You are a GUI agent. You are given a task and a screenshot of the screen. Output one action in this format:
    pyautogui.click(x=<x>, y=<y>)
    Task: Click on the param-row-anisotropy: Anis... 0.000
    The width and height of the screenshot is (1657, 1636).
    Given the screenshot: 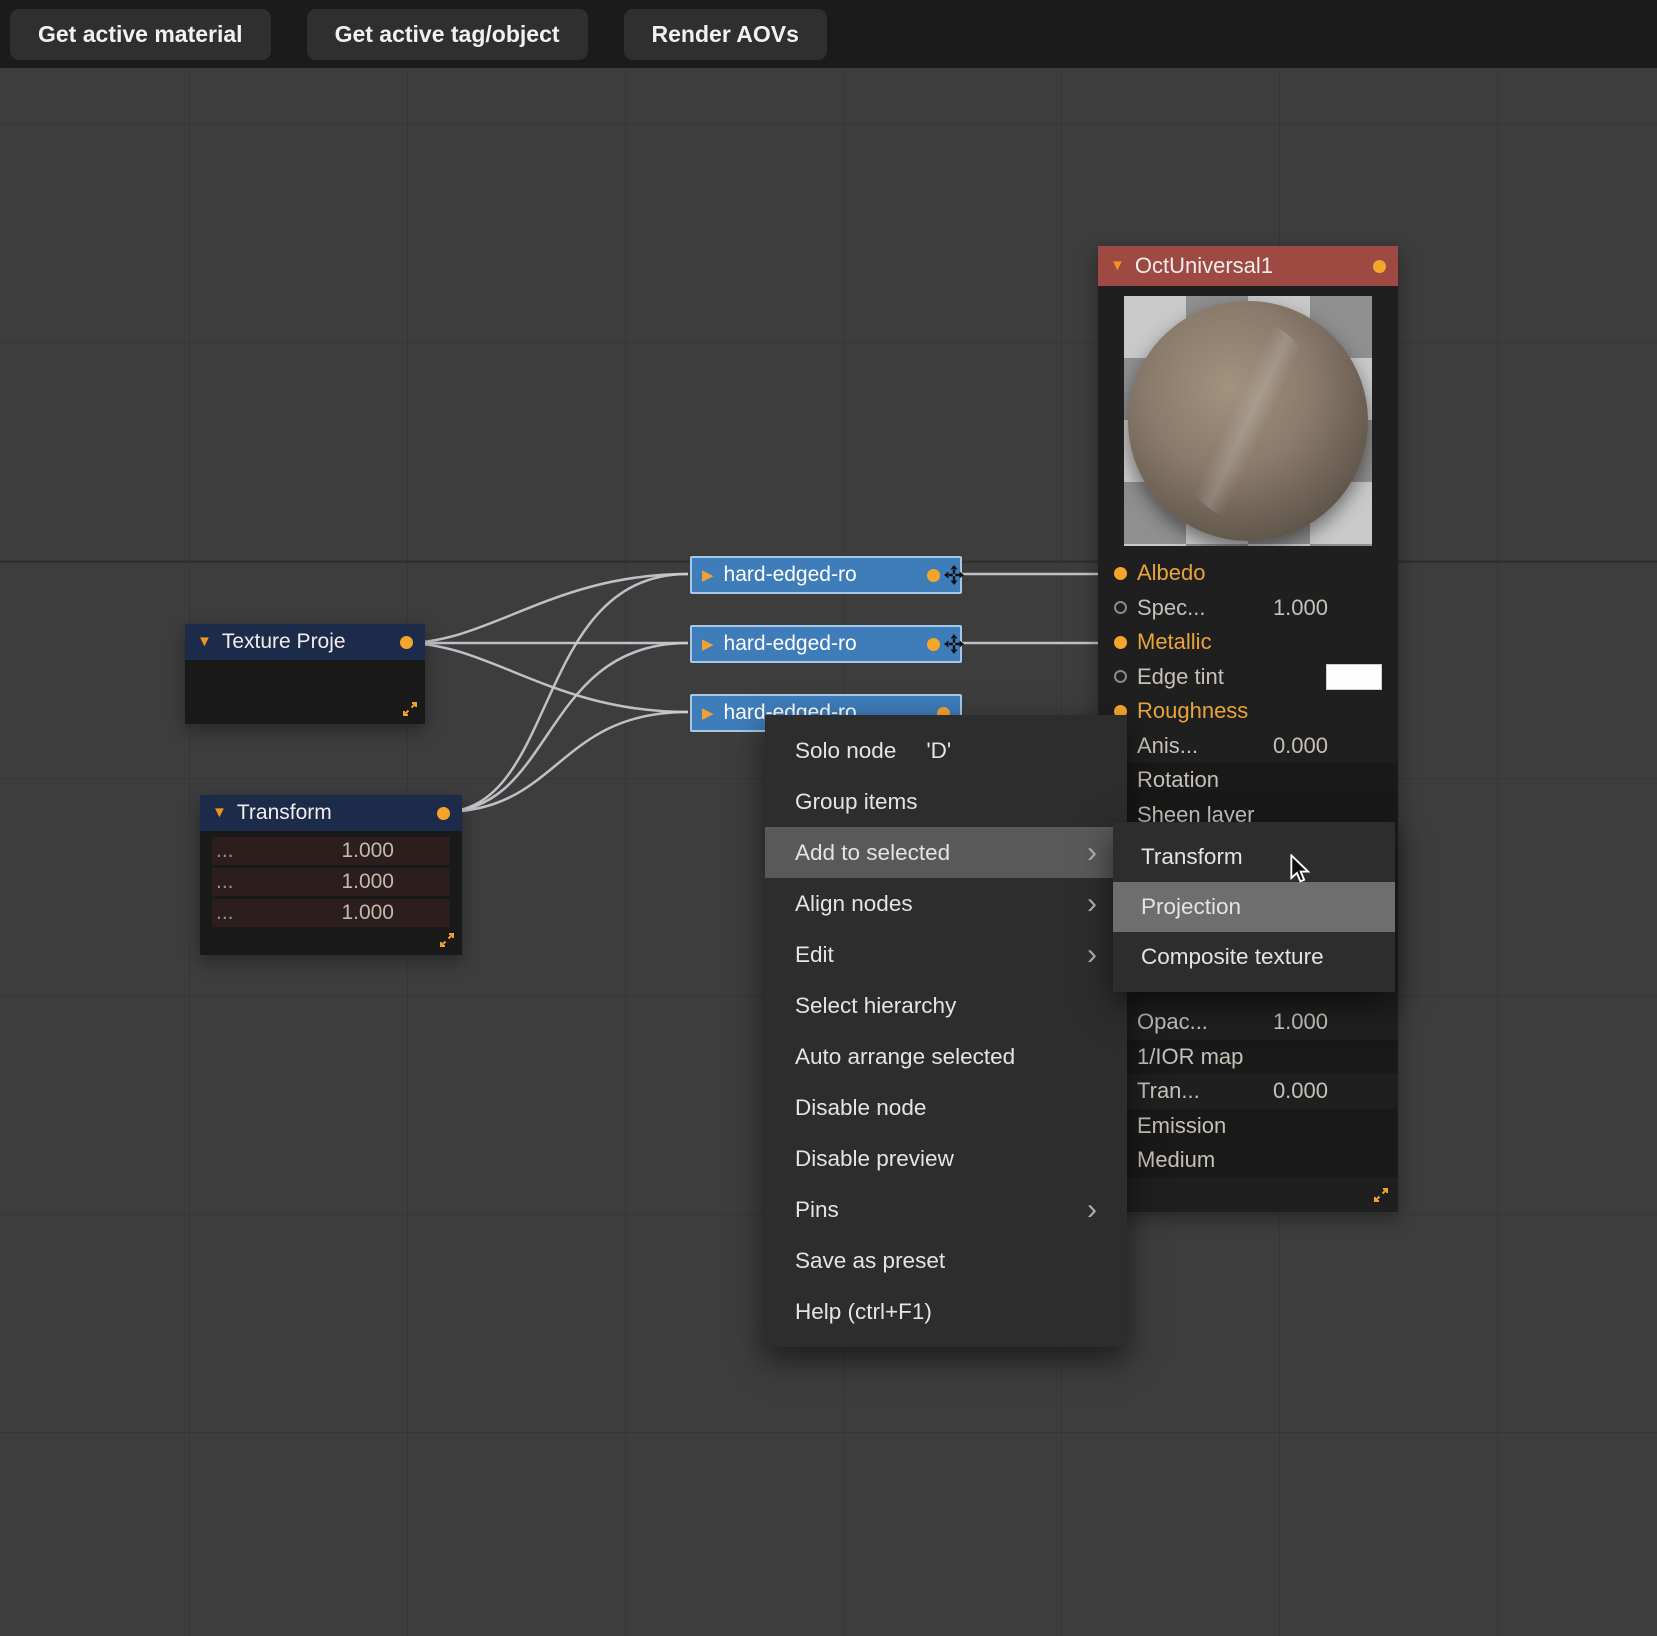 What is the action you would take?
    pyautogui.click(x=1248, y=746)
    